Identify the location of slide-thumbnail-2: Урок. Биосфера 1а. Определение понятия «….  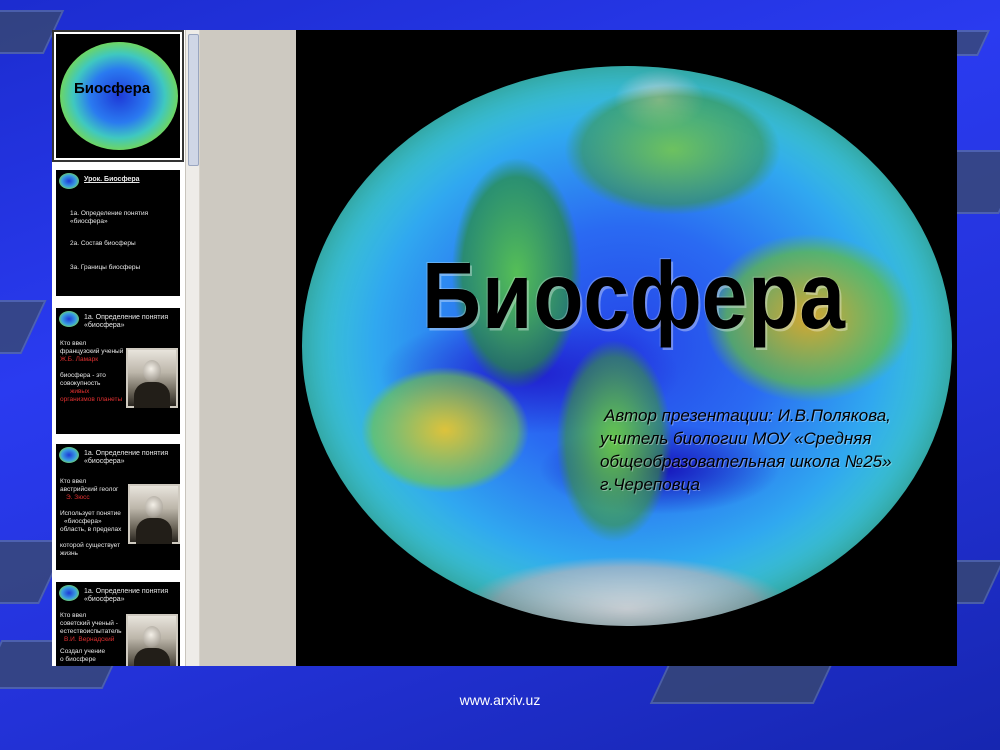
(118, 233).